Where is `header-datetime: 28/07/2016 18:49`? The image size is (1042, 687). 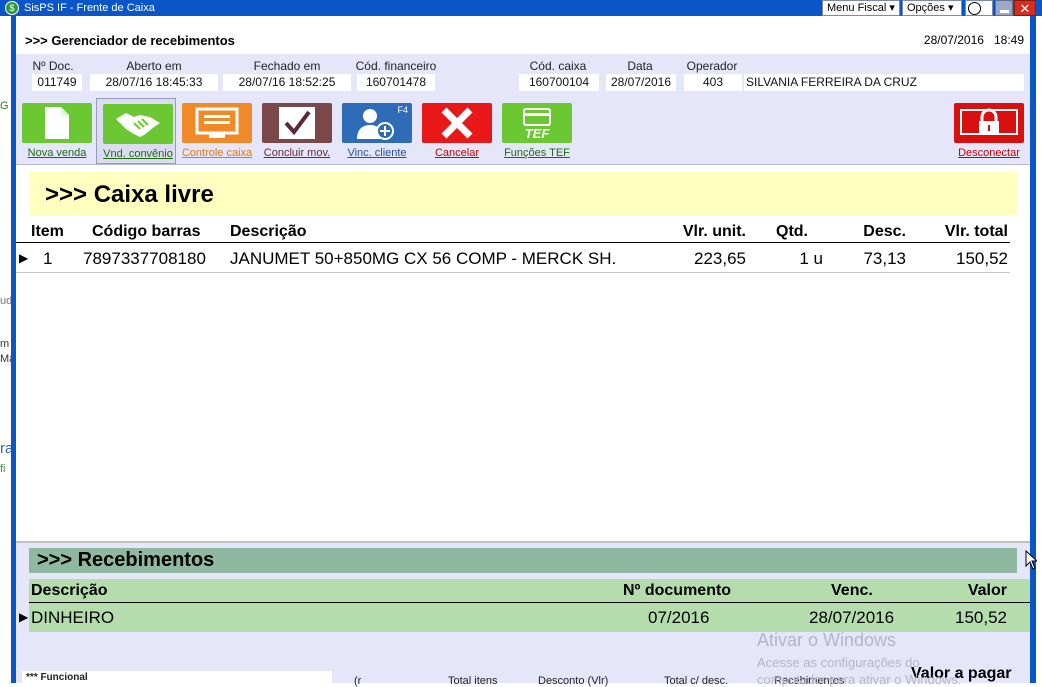
header-datetime: 28/07/2016 18:49 is located at coordinates (974, 40).